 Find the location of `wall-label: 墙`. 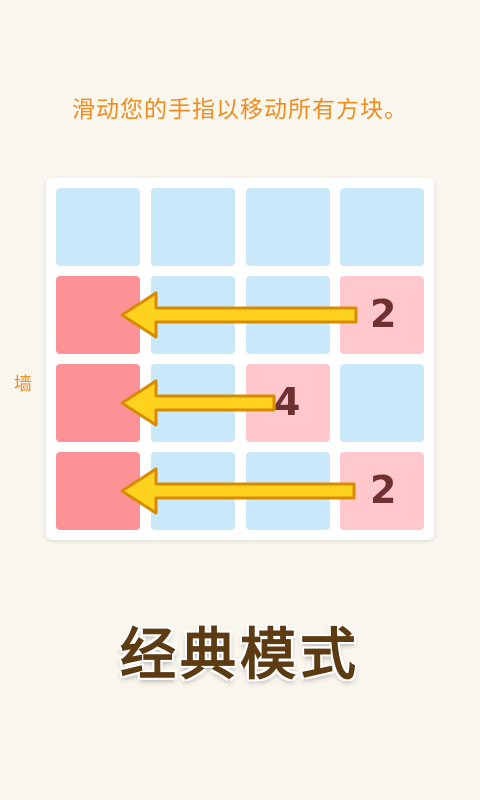

wall-label: 墙 is located at coordinates (23, 384).